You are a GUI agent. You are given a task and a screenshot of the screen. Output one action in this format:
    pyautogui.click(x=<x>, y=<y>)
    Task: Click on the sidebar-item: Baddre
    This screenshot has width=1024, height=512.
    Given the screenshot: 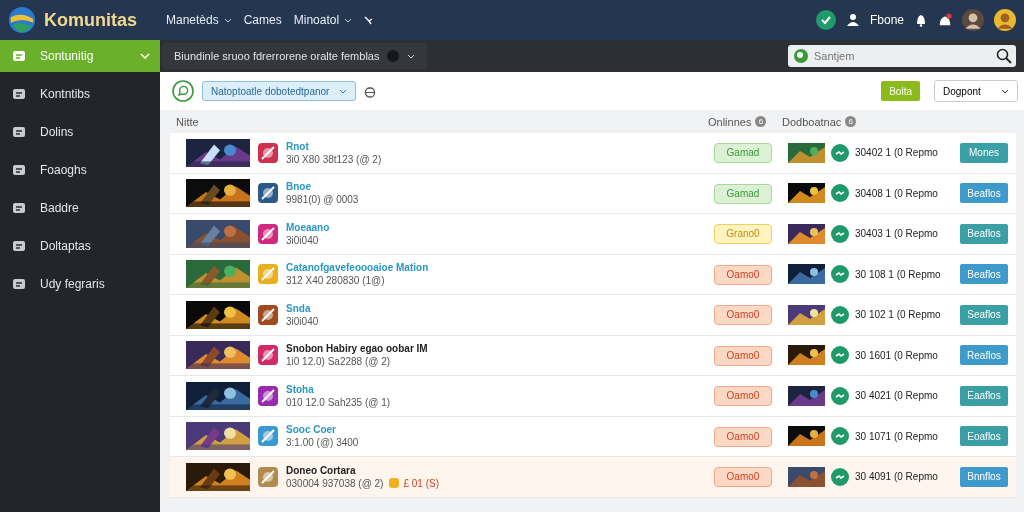 What is the action you would take?
    pyautogui.click(x=80, y=208)
    